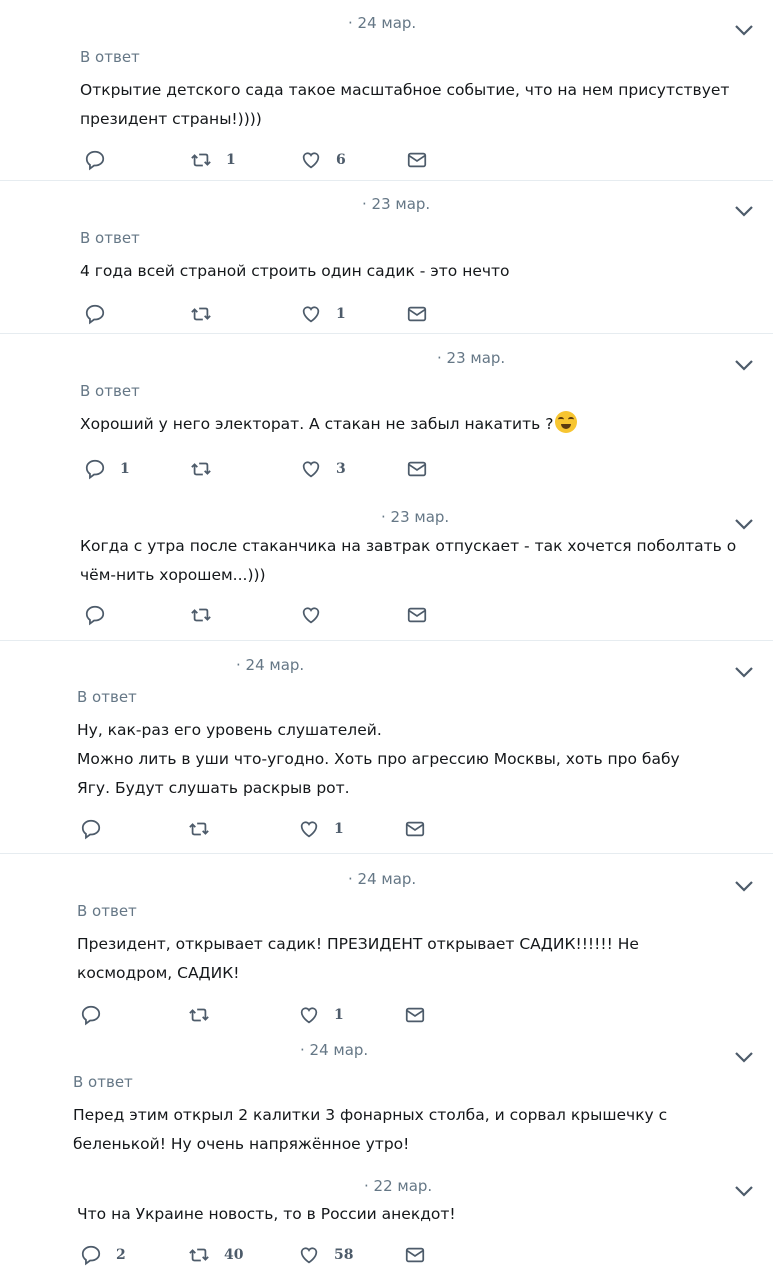 This screenshot has height=1280, width=773. I want to click on like-button: 58, so click(325, 1255).